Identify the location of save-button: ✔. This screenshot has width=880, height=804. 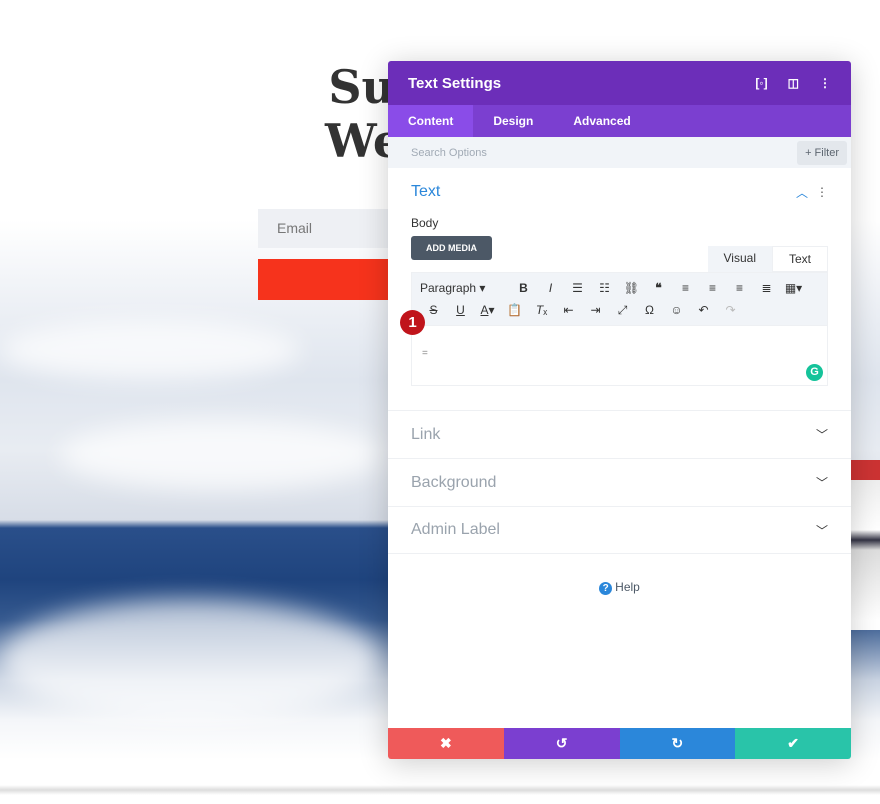
(793, 743).